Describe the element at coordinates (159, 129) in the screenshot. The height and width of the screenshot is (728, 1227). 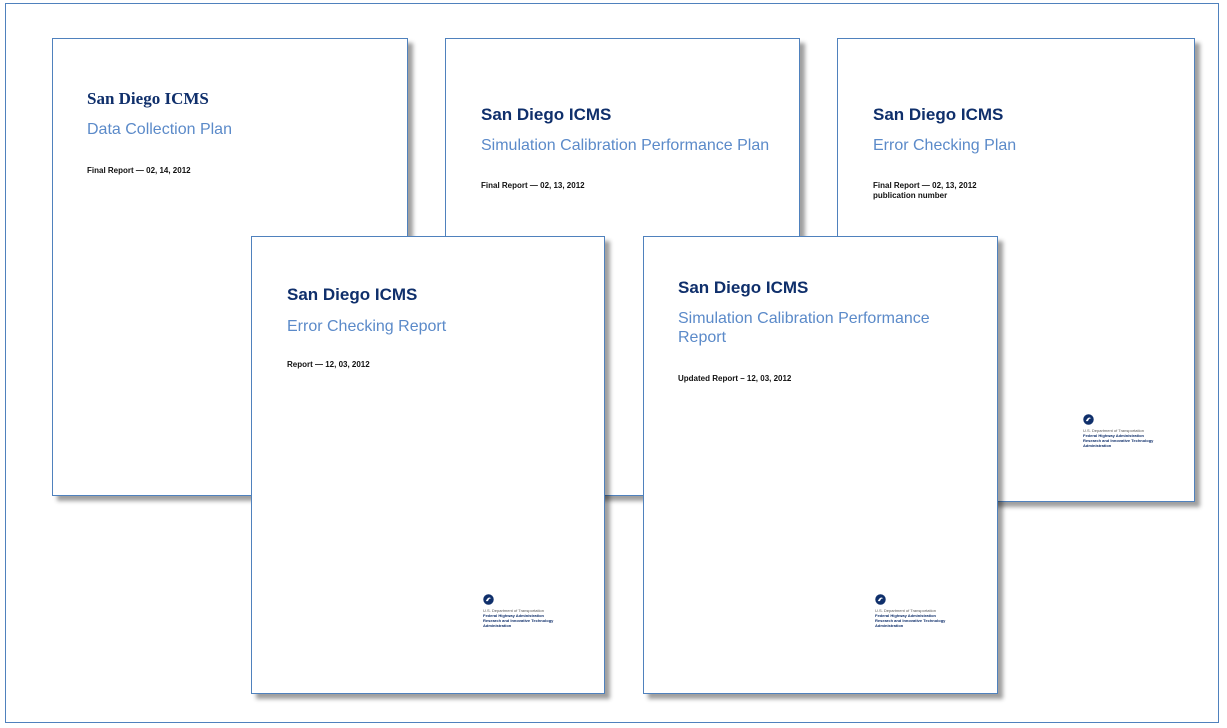
I see `cover-title: Data Collection Plan` at that location.